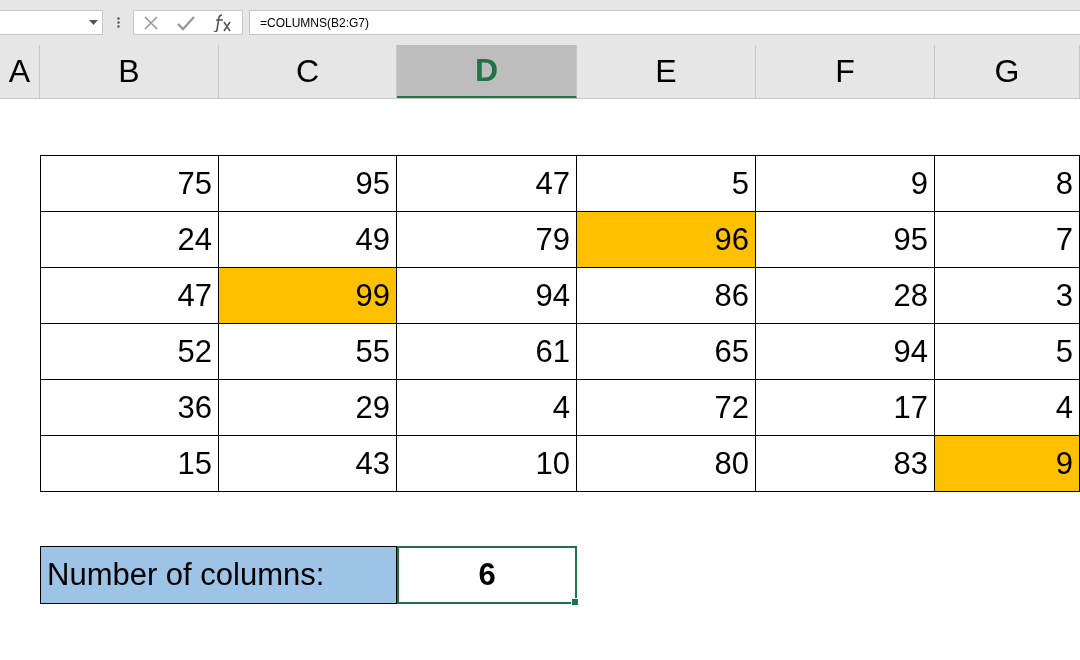 This screenshot has width=1080, height=660. I want to click on result-cell: 6, so click(487, 575).